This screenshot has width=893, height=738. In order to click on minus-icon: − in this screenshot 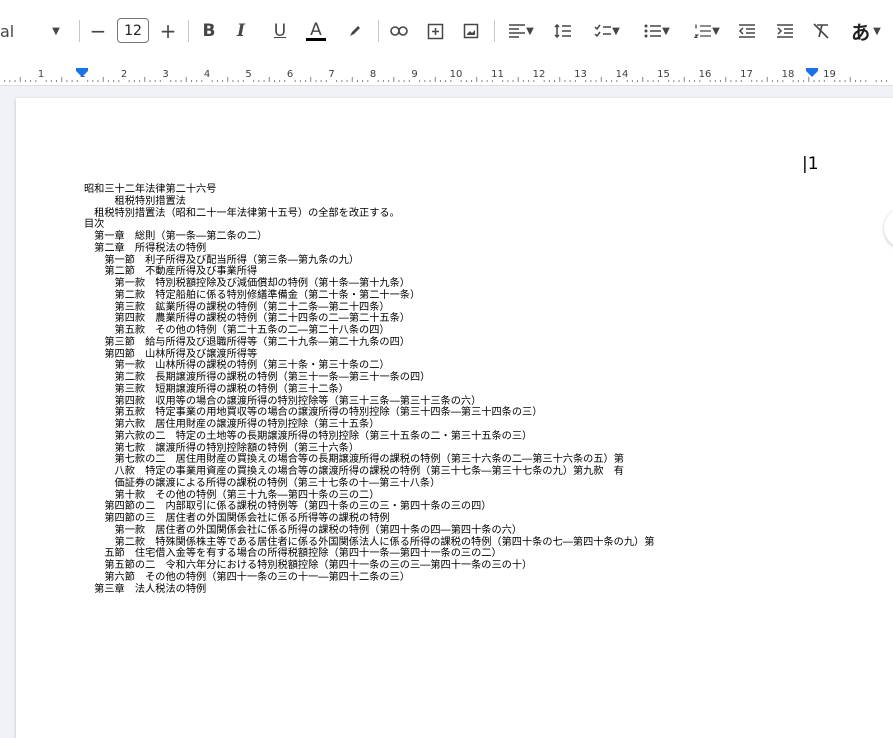, I will do `click(98, 31)`.